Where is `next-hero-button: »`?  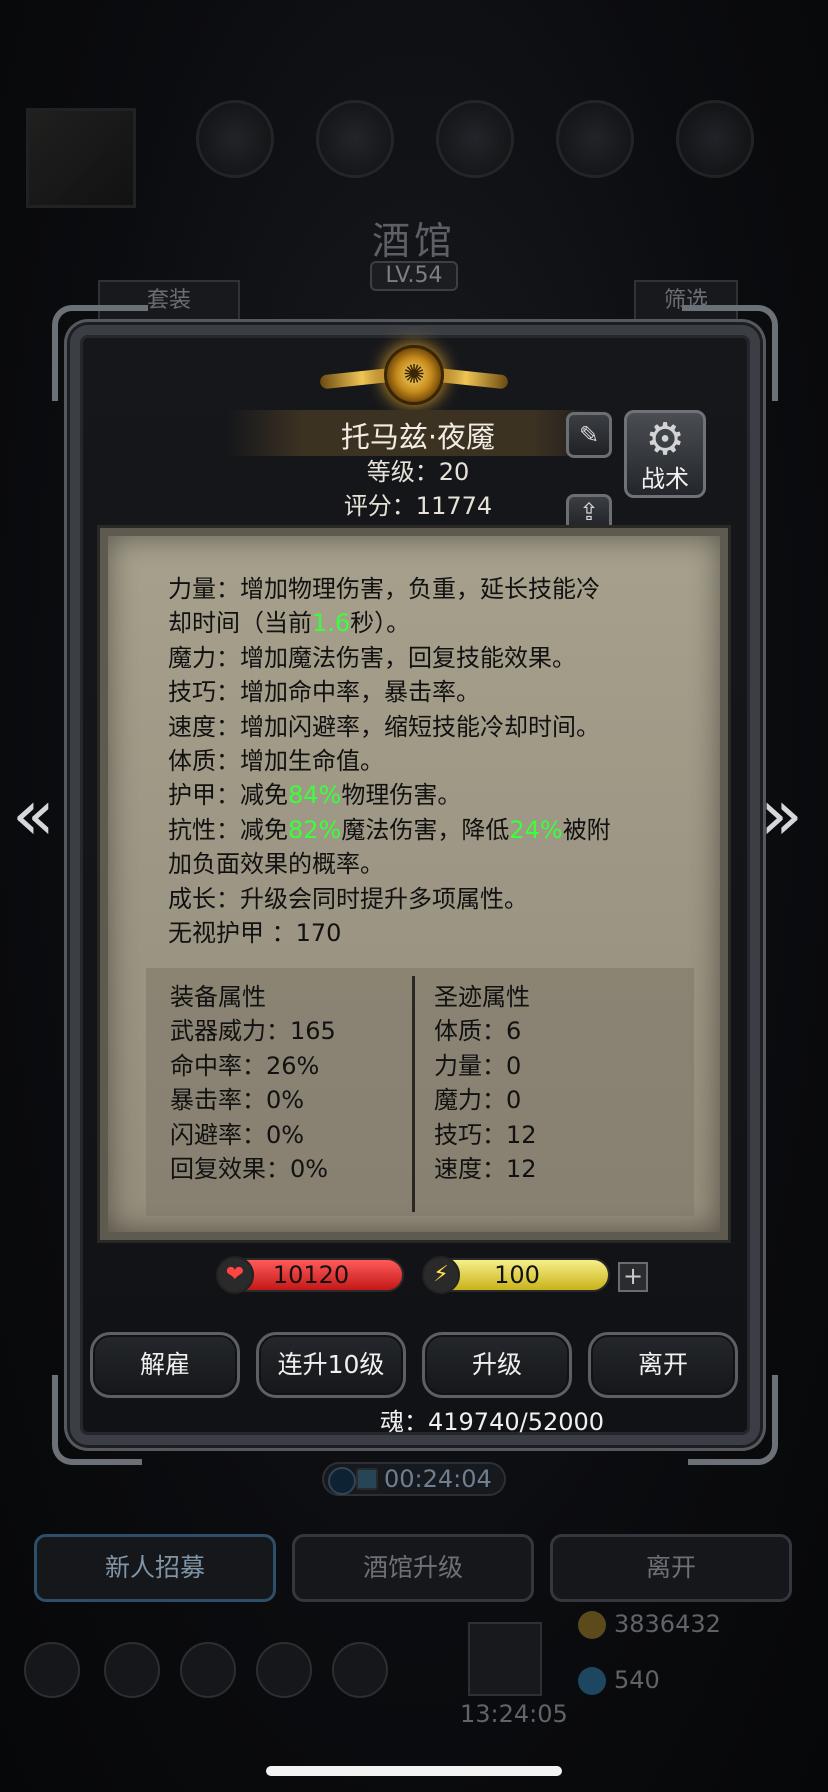 next-hero-button: » is located at coordinates (781, 815).